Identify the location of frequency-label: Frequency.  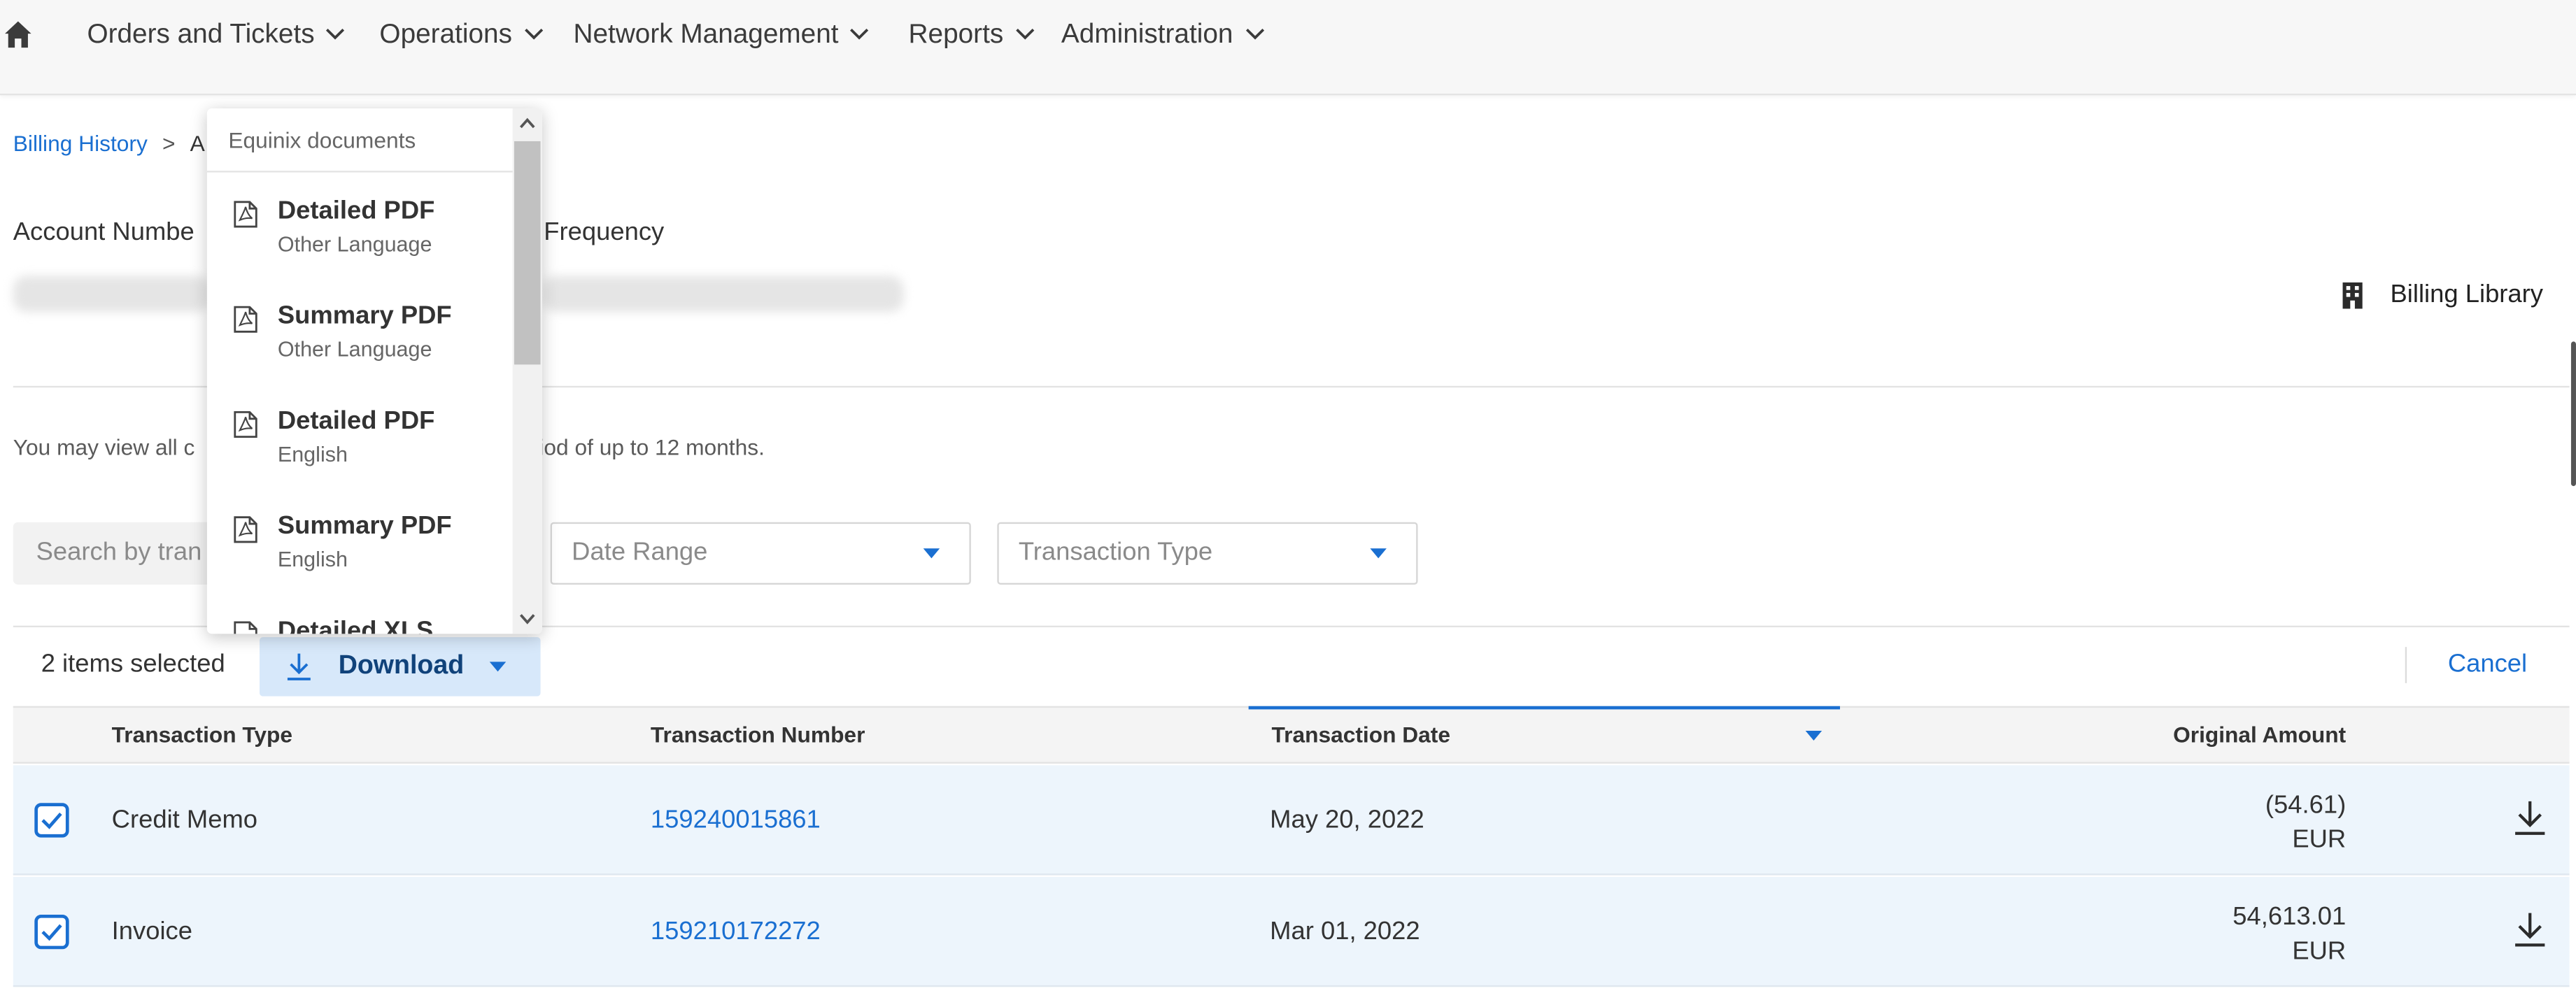
(604, 232).